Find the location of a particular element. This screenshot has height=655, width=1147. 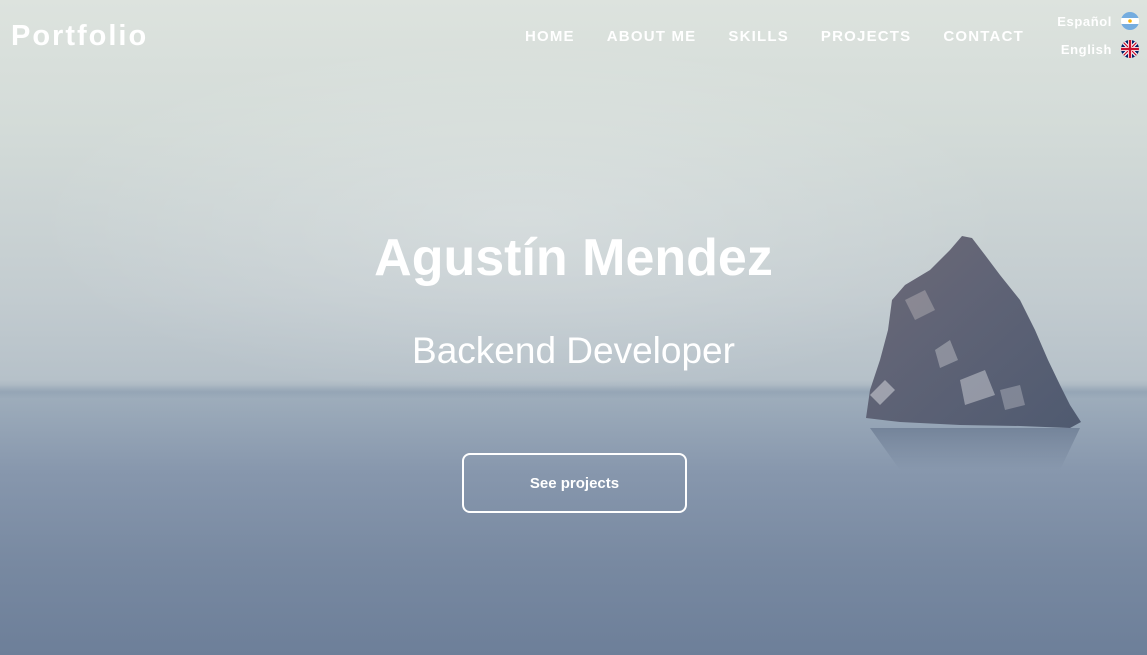

nav-projects: PROJECTS is located at coordinates (866, 37).